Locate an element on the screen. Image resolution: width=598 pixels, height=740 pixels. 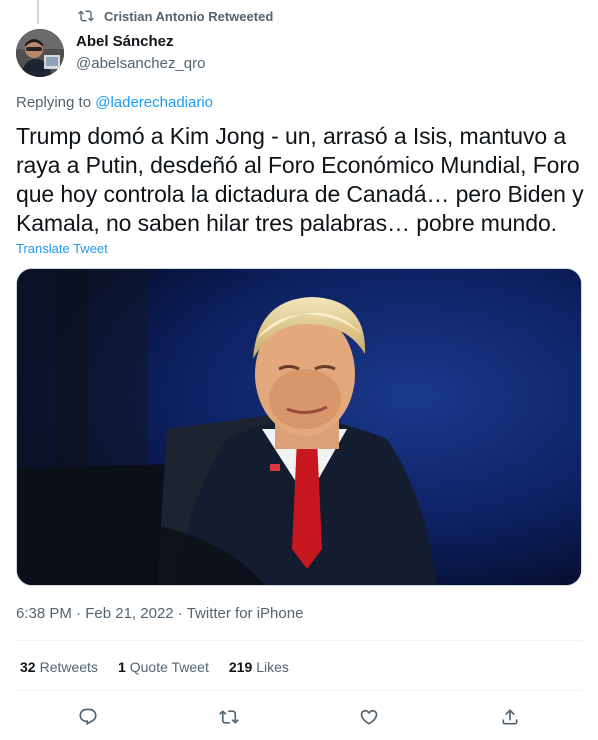
likes-count: 219 is located at coordinates (240, 667).